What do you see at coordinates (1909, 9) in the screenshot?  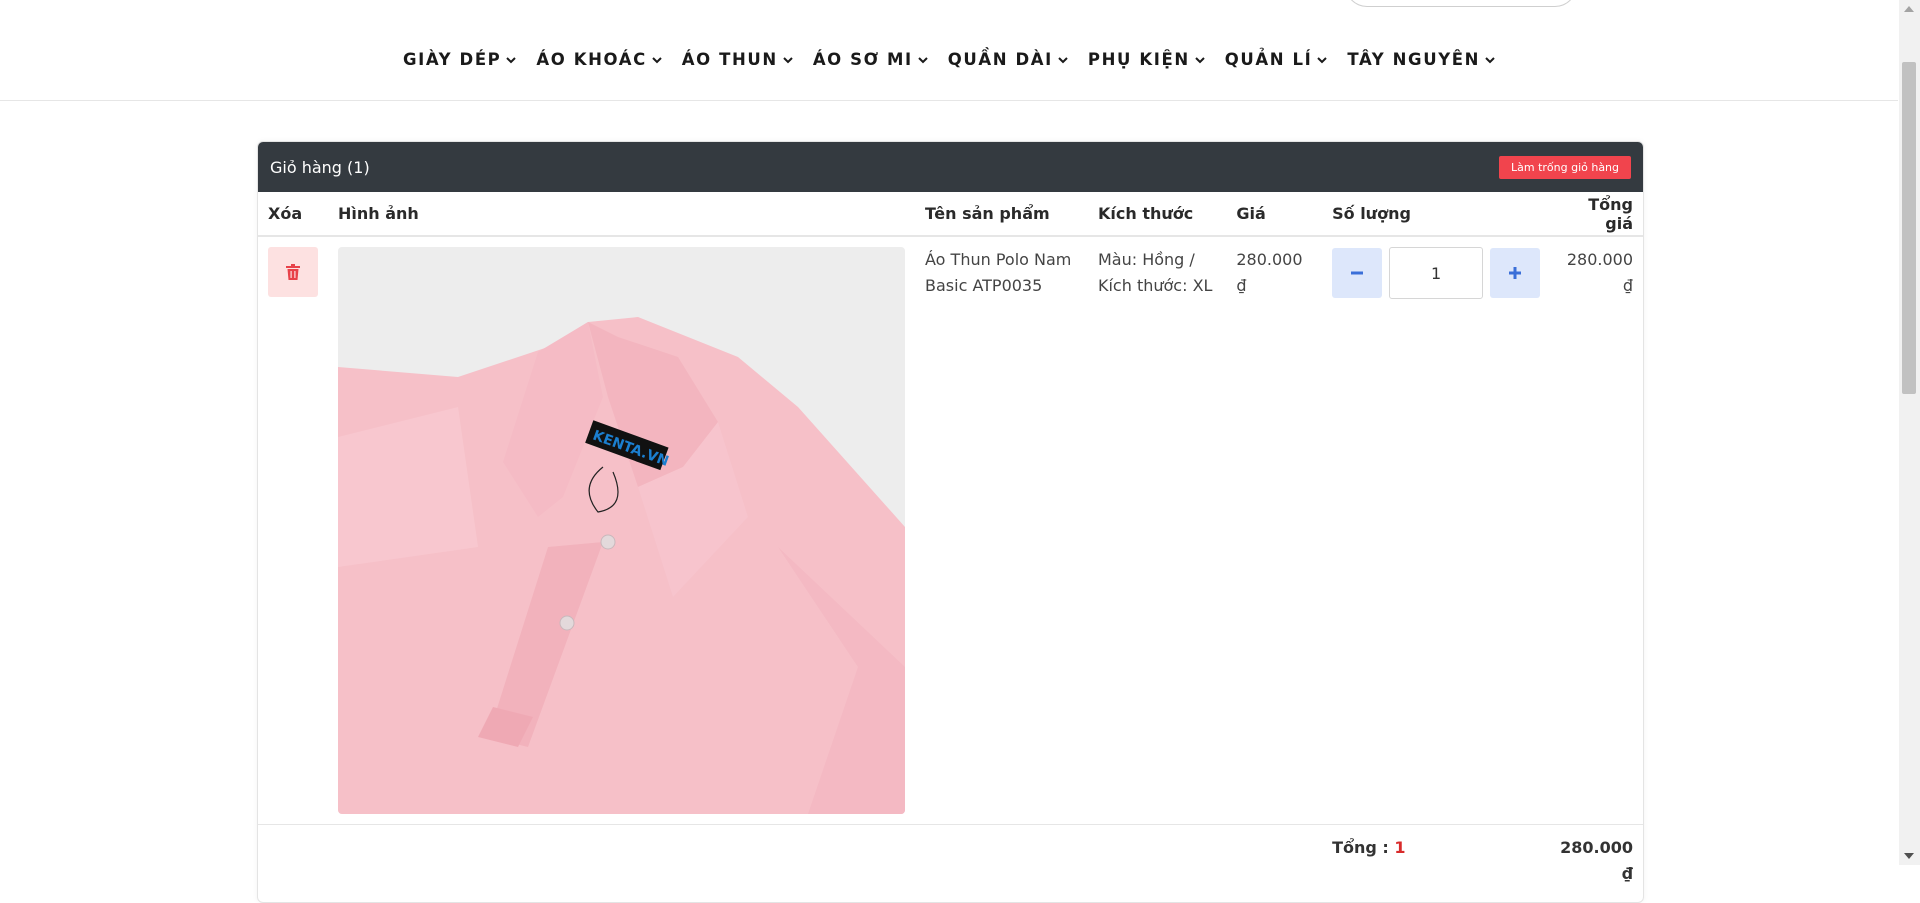 I see `scroll-up-icon` at bounding box center [1909, 9].